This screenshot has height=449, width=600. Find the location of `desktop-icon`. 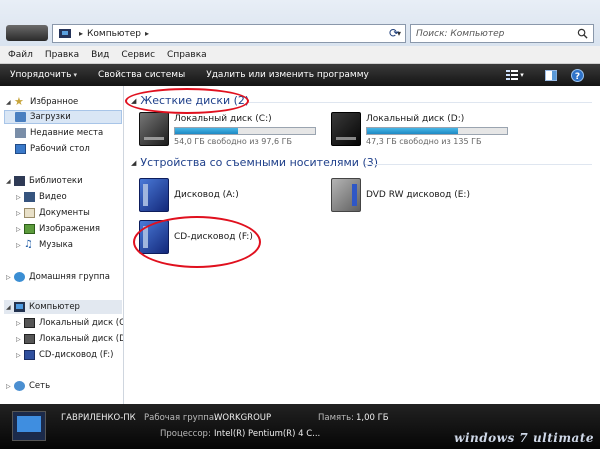

desktop-icon is located at coordinates (20, 149).